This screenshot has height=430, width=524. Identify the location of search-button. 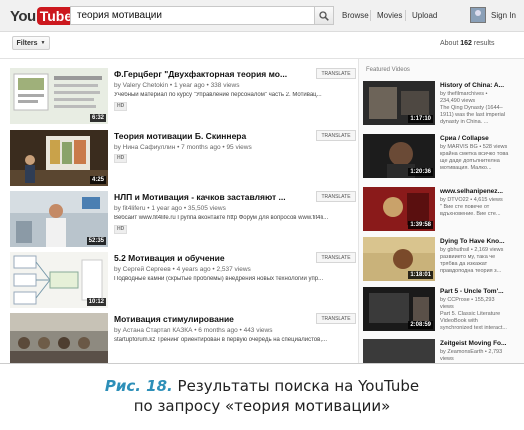
(324, 15).